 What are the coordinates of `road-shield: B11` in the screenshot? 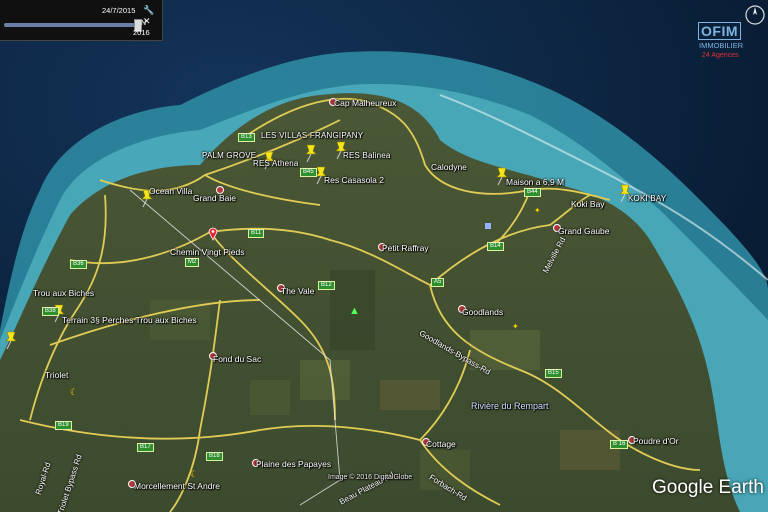 It's located at (256, 233).